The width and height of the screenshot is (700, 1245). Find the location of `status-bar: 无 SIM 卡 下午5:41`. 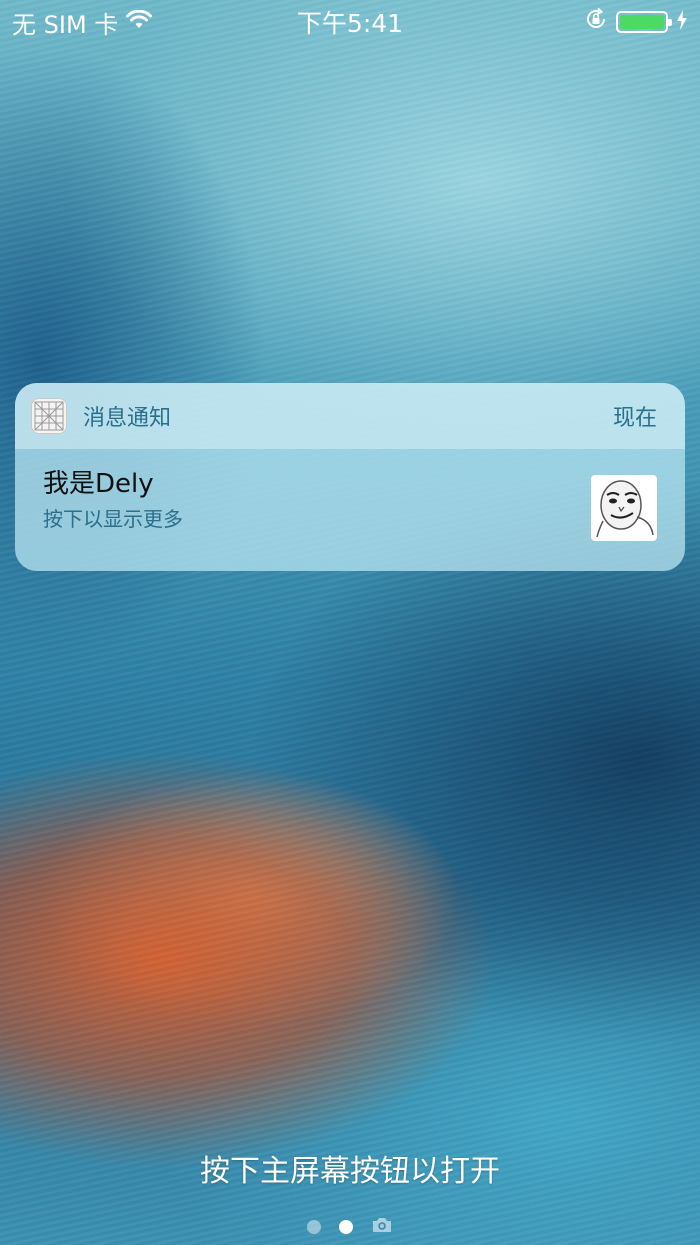

status-bar: 无 SIM 卡 下午5:41 is located at coordinates (350, 22).